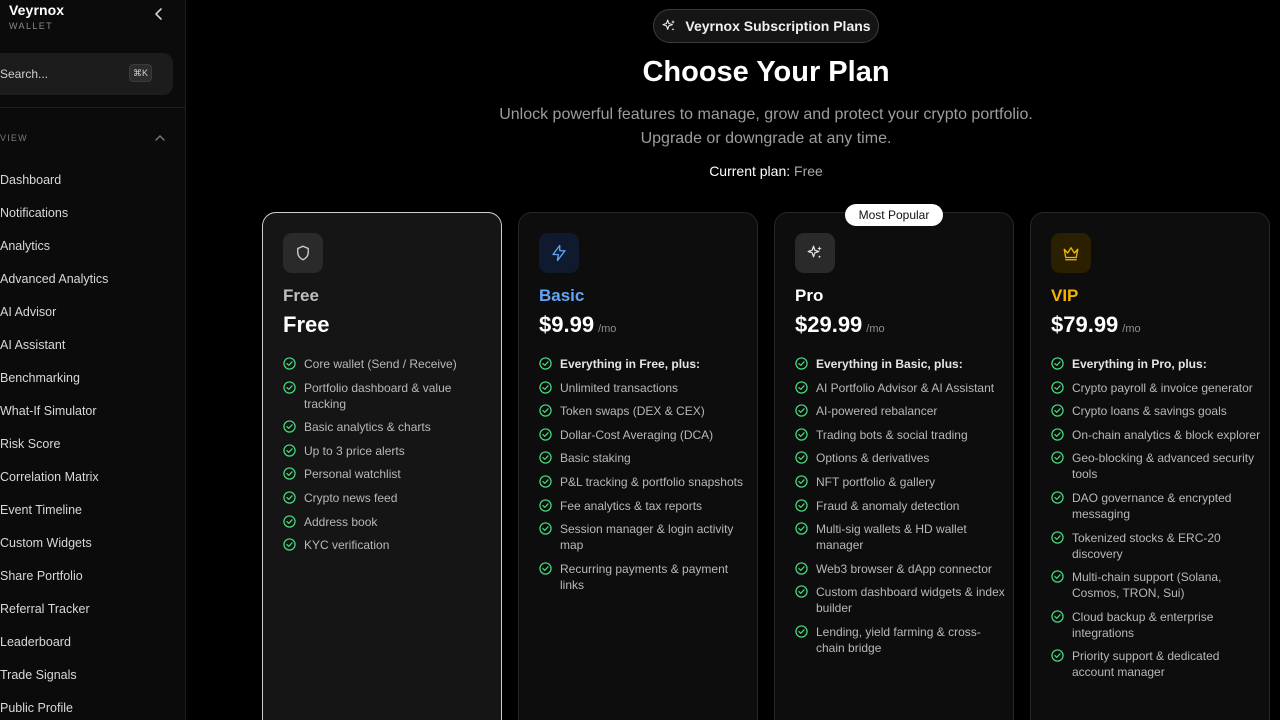 This screenshot has width=1280, height=720. What do you see at coordinates (877, 411) in the screenshot?
I see `feature-text: AI-powered rebalancer` at bounding box center [877, 411].